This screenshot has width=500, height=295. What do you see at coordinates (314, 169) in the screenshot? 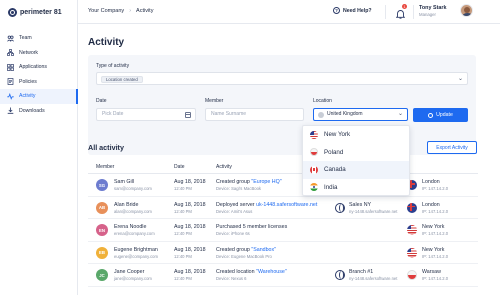
I see `canada-flag-icon` at bounding box center [314, 169].